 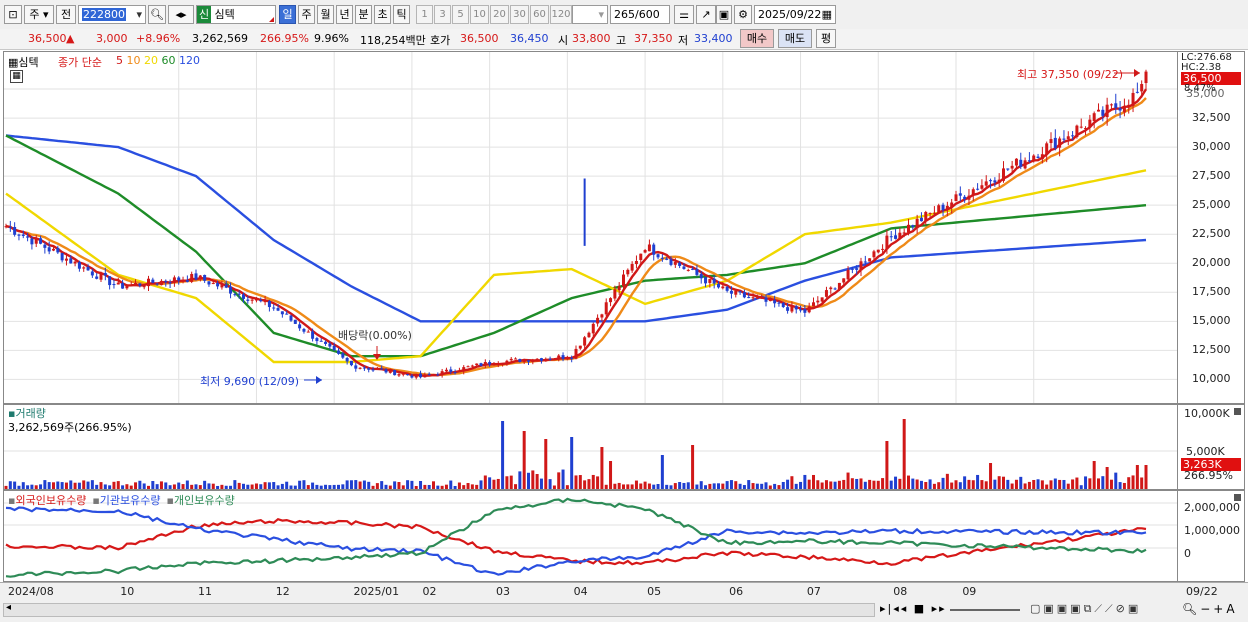 I want to click on prev-button: 전, so click(x=66, y=14).